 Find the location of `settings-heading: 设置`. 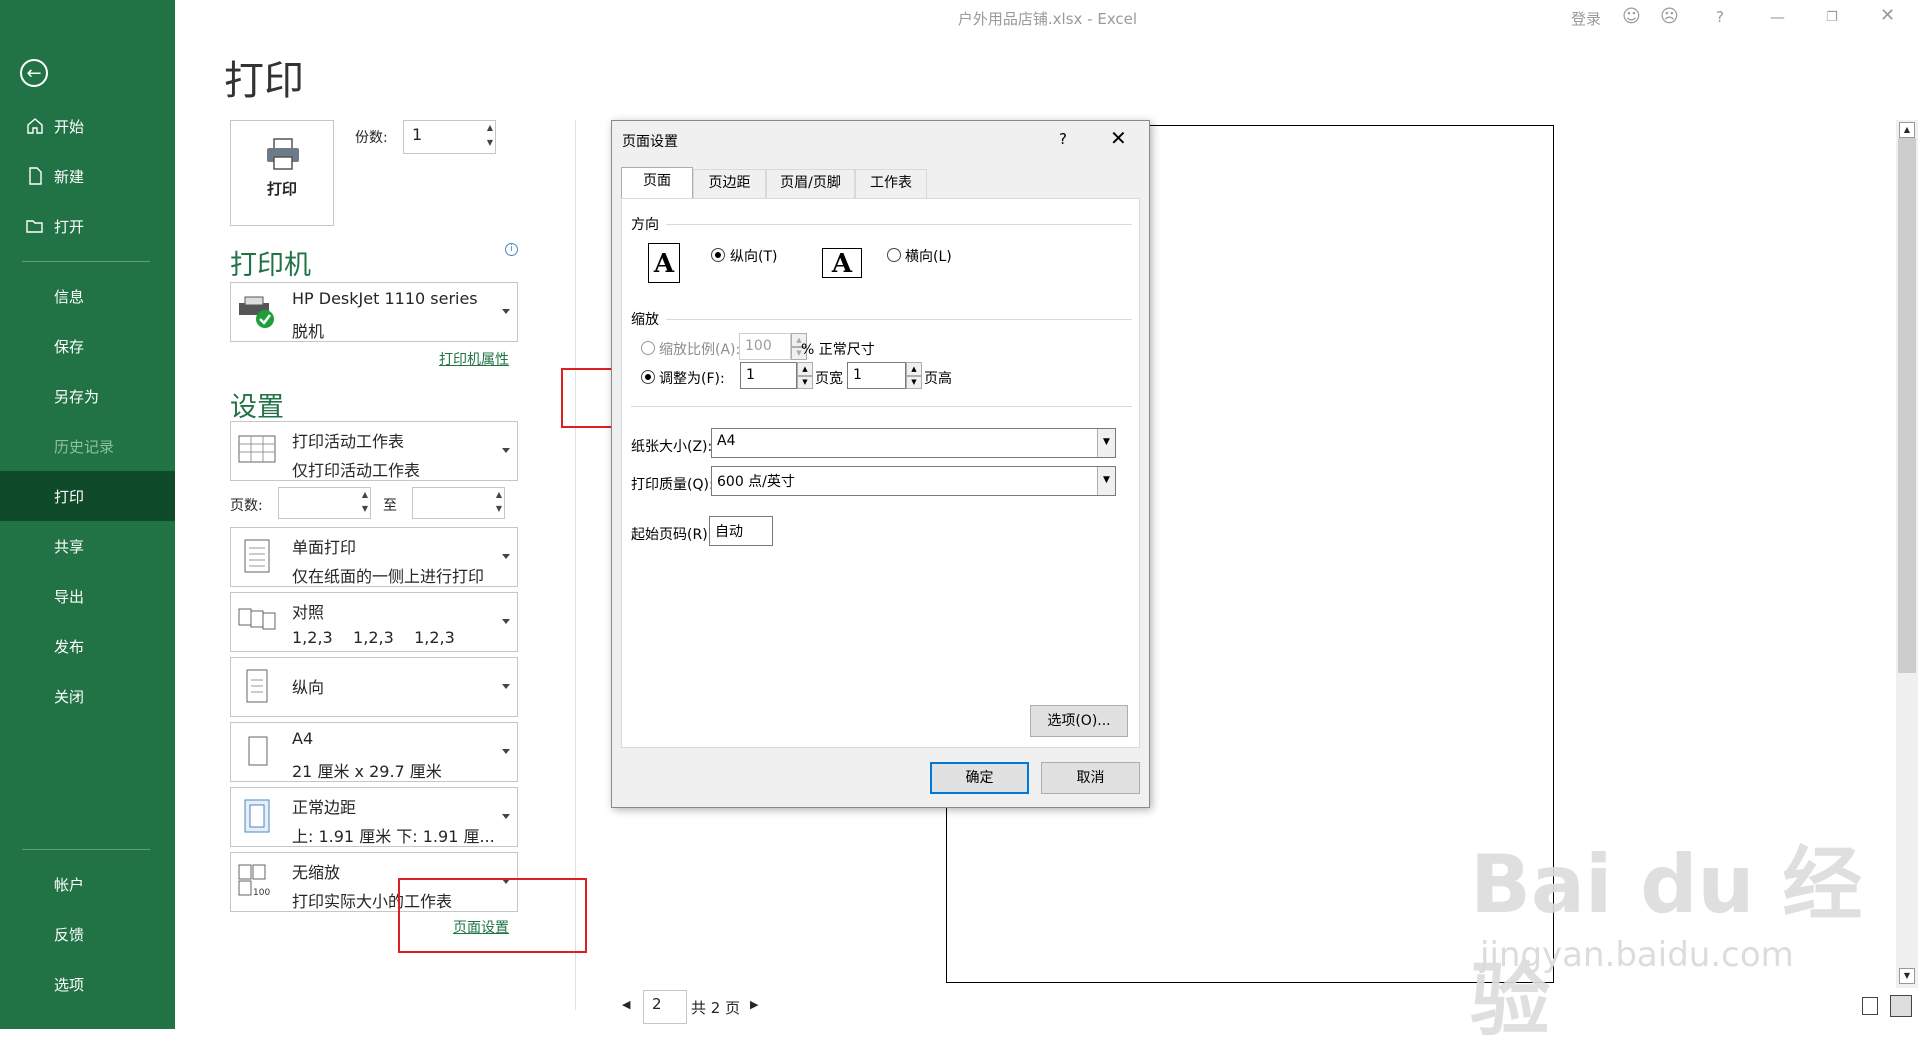

settings-heading: 设置 is located at coordinates (257, 407).